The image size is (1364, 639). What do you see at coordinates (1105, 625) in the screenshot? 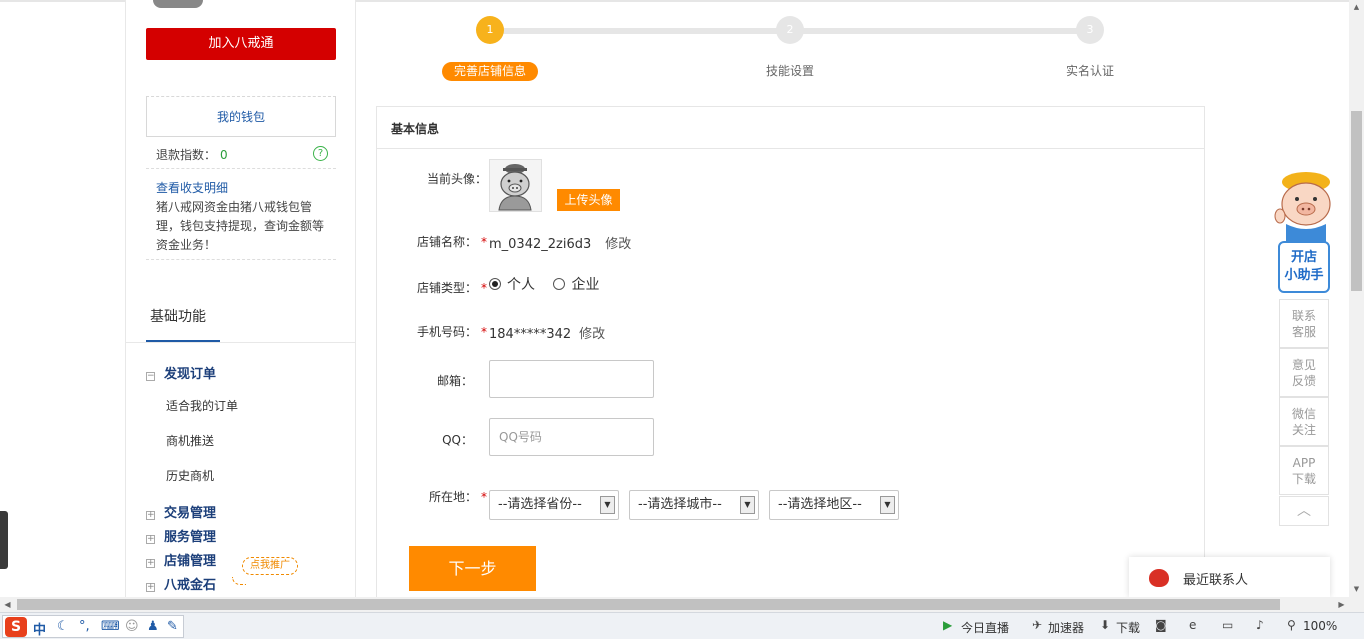
I see `download-icon: ⬇` at bounding box center [1105, 625].